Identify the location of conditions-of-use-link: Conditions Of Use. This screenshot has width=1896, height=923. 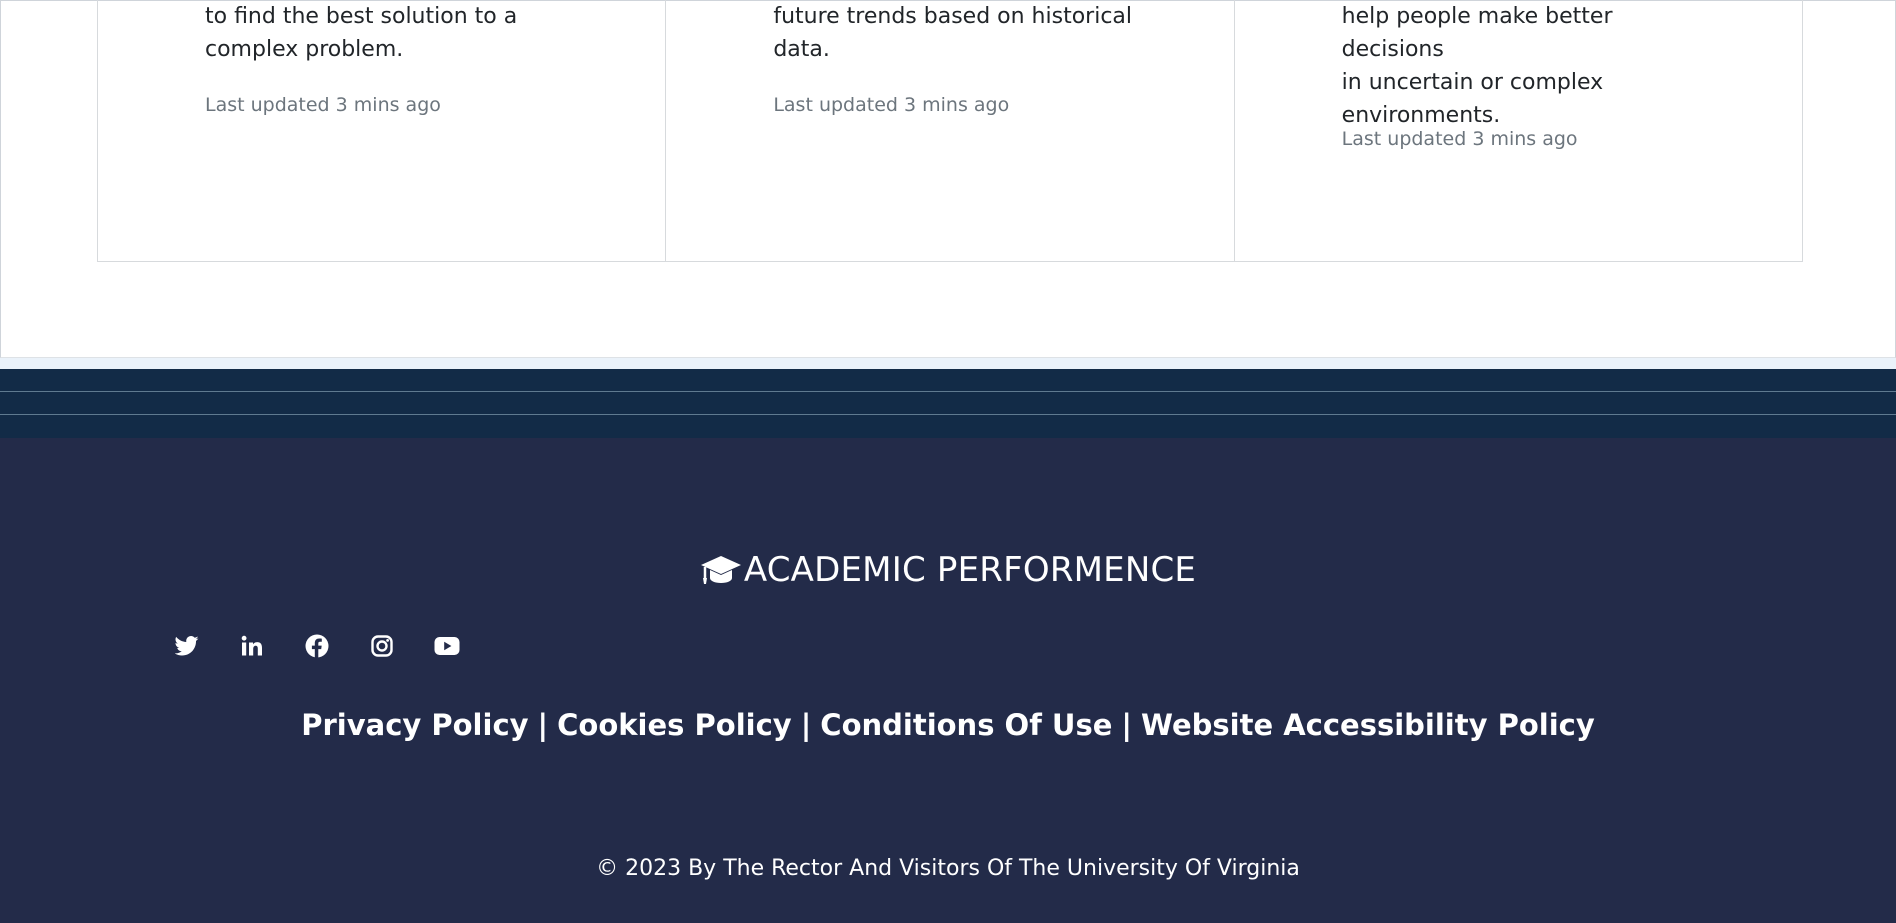
(966, 725).